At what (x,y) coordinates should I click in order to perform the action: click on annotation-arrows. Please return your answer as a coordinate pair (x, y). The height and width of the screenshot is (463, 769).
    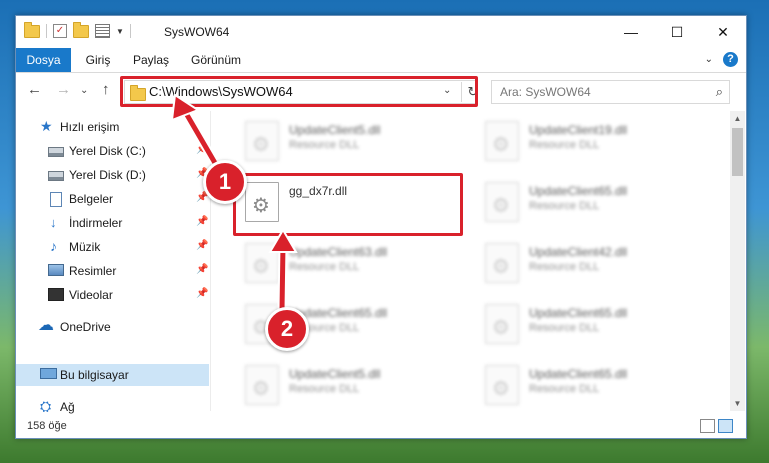
    Looking at the image, I should click on (234, 204).